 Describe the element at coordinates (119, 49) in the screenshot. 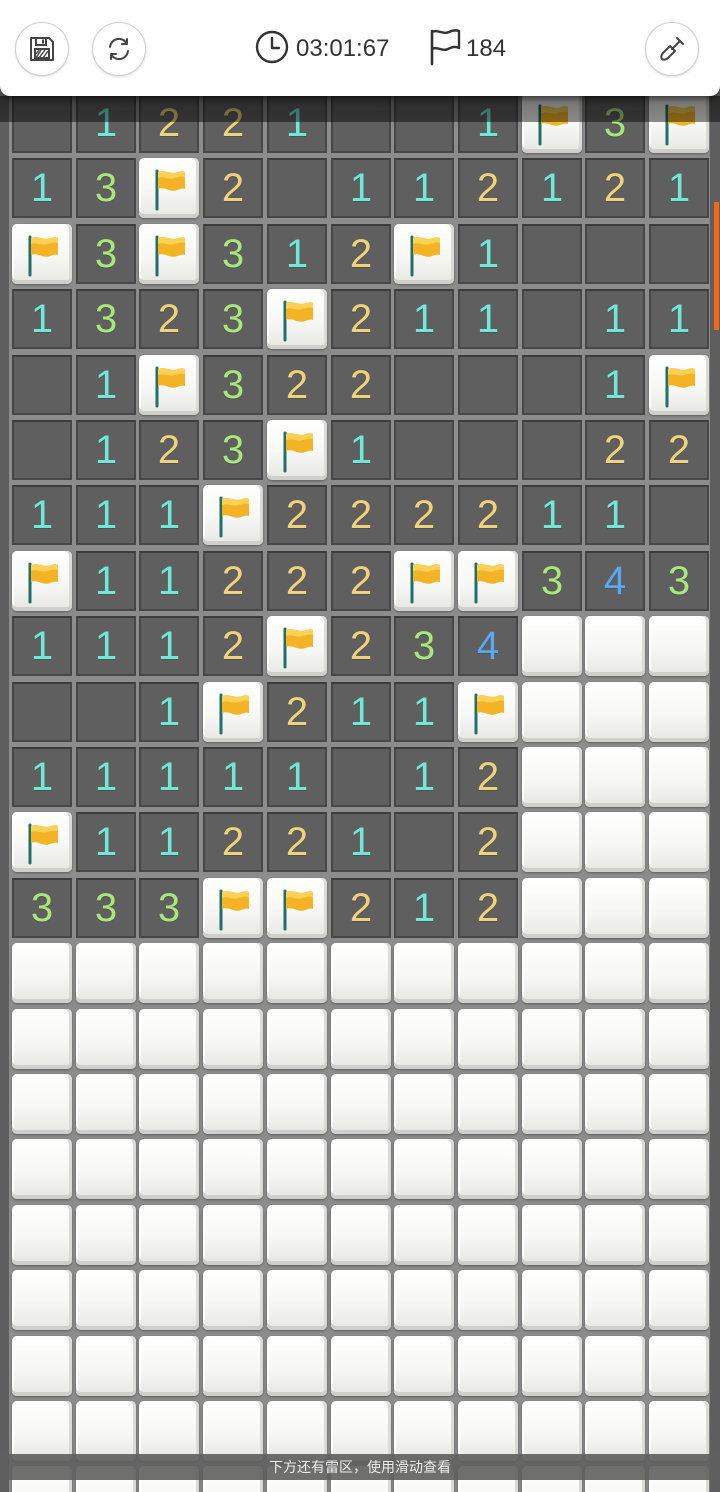

I see `restart-button` at that location.